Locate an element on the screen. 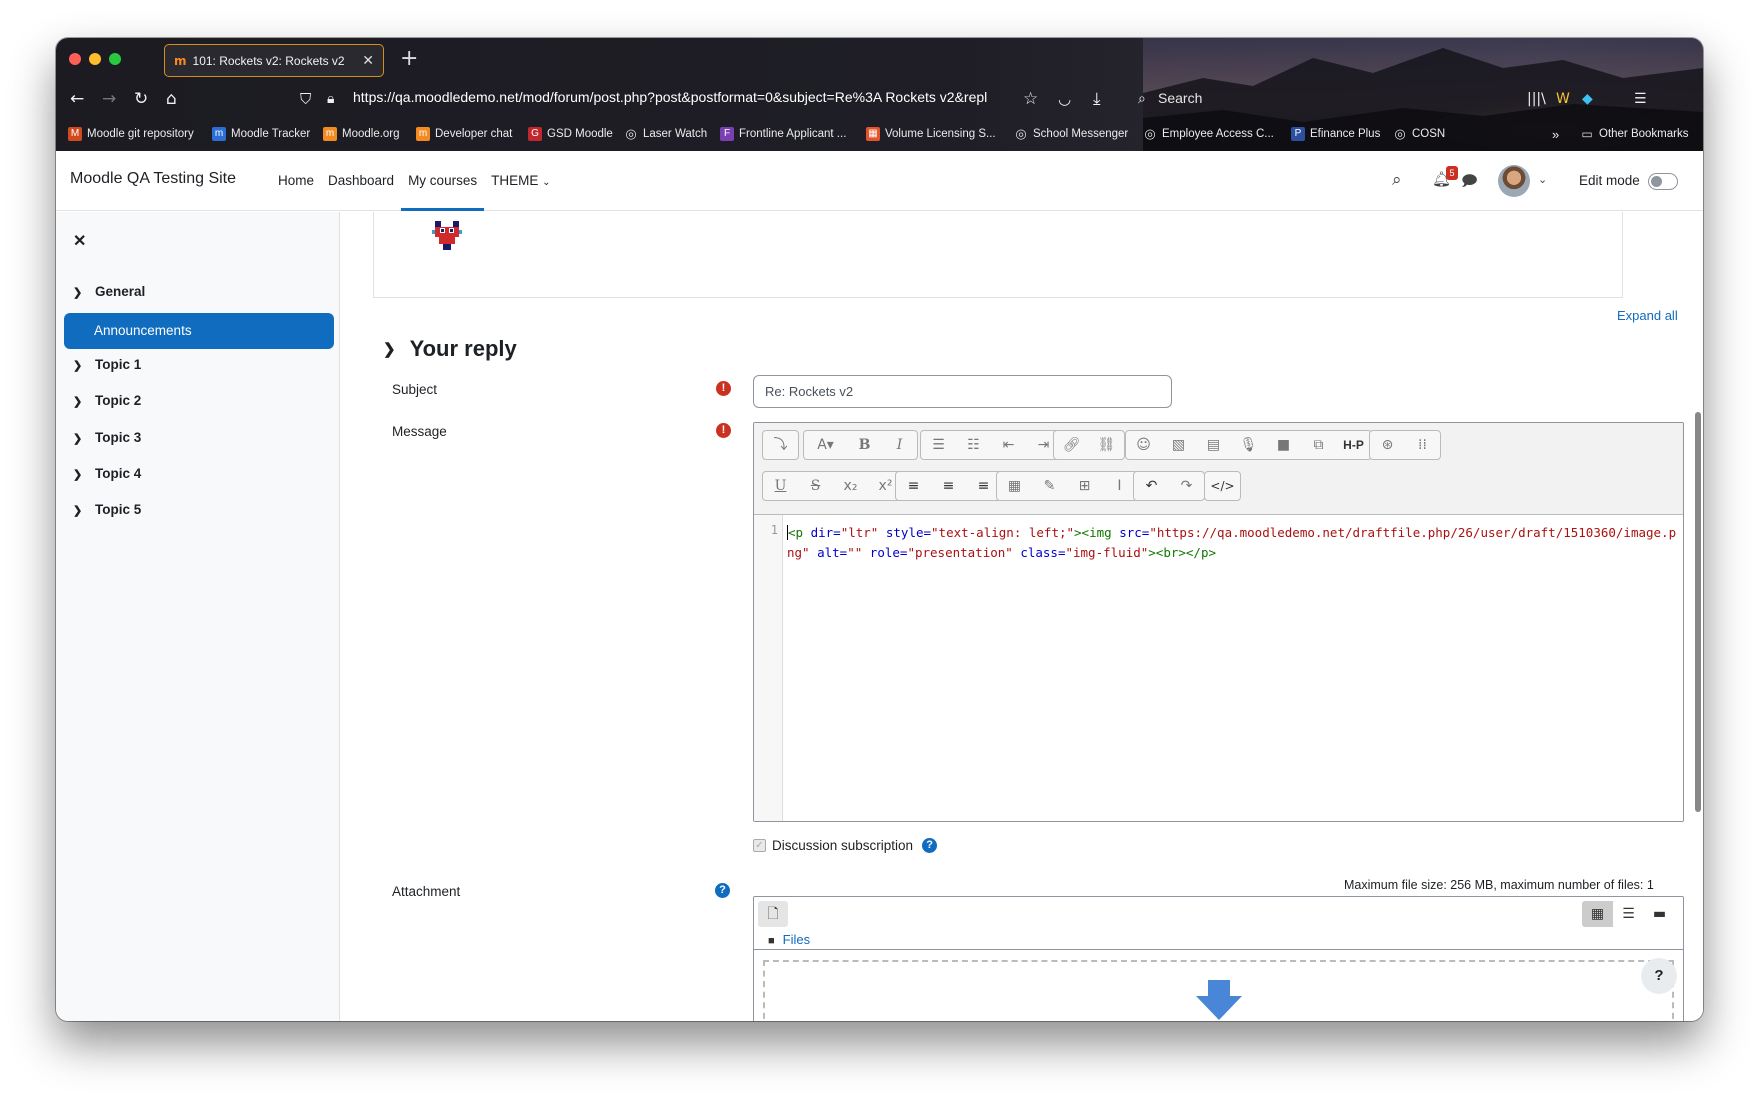  edit-mode-toggle is located at coordinates (1663, 181).